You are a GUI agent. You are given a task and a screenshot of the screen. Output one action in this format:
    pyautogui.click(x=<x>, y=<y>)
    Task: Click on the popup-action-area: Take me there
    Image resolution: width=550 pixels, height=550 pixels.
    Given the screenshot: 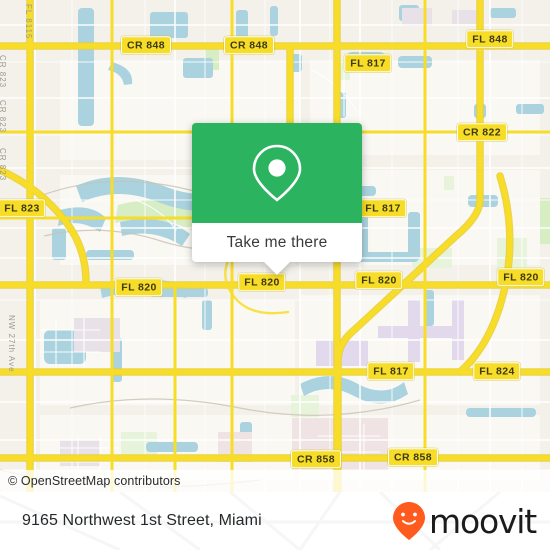 What is the action you would take?
    pyautogui.click(x=277, y=249)
    